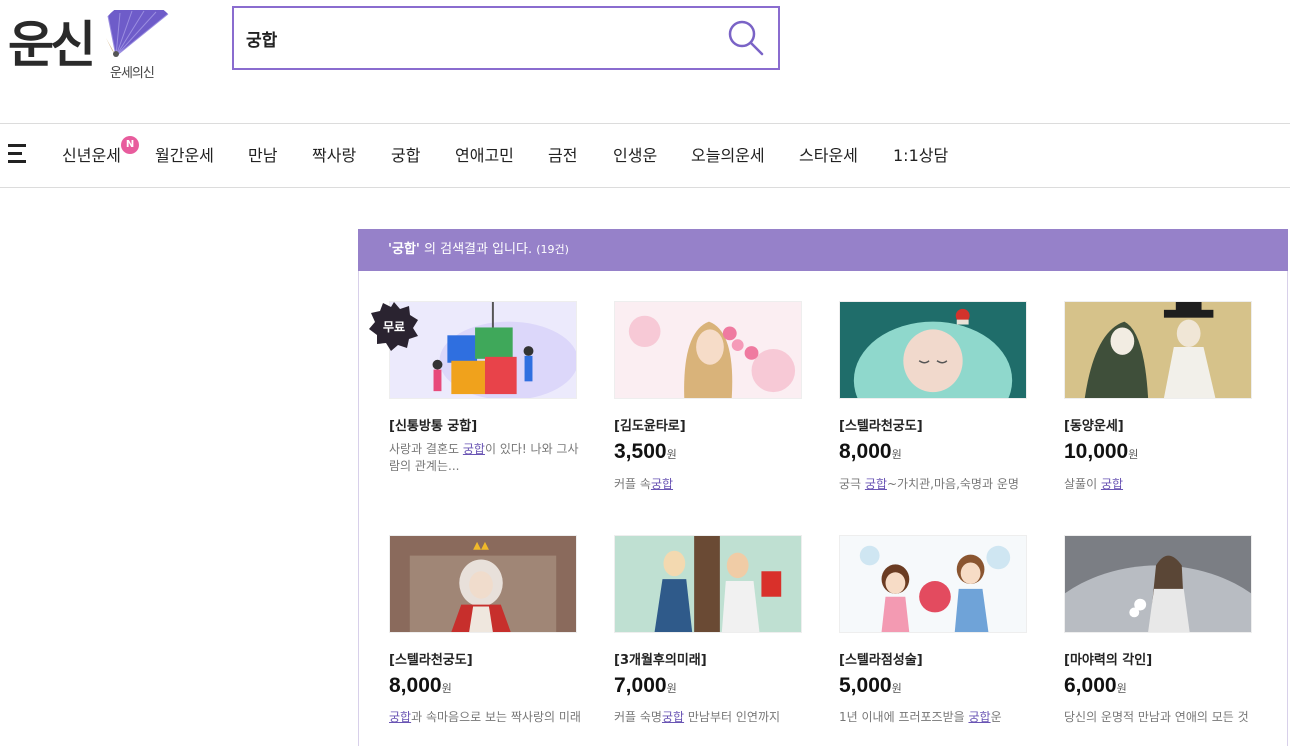  Describe the element at coordinates (881, 658) in the screenshot. I see `product-title: [스텔라점성술]` at that location.